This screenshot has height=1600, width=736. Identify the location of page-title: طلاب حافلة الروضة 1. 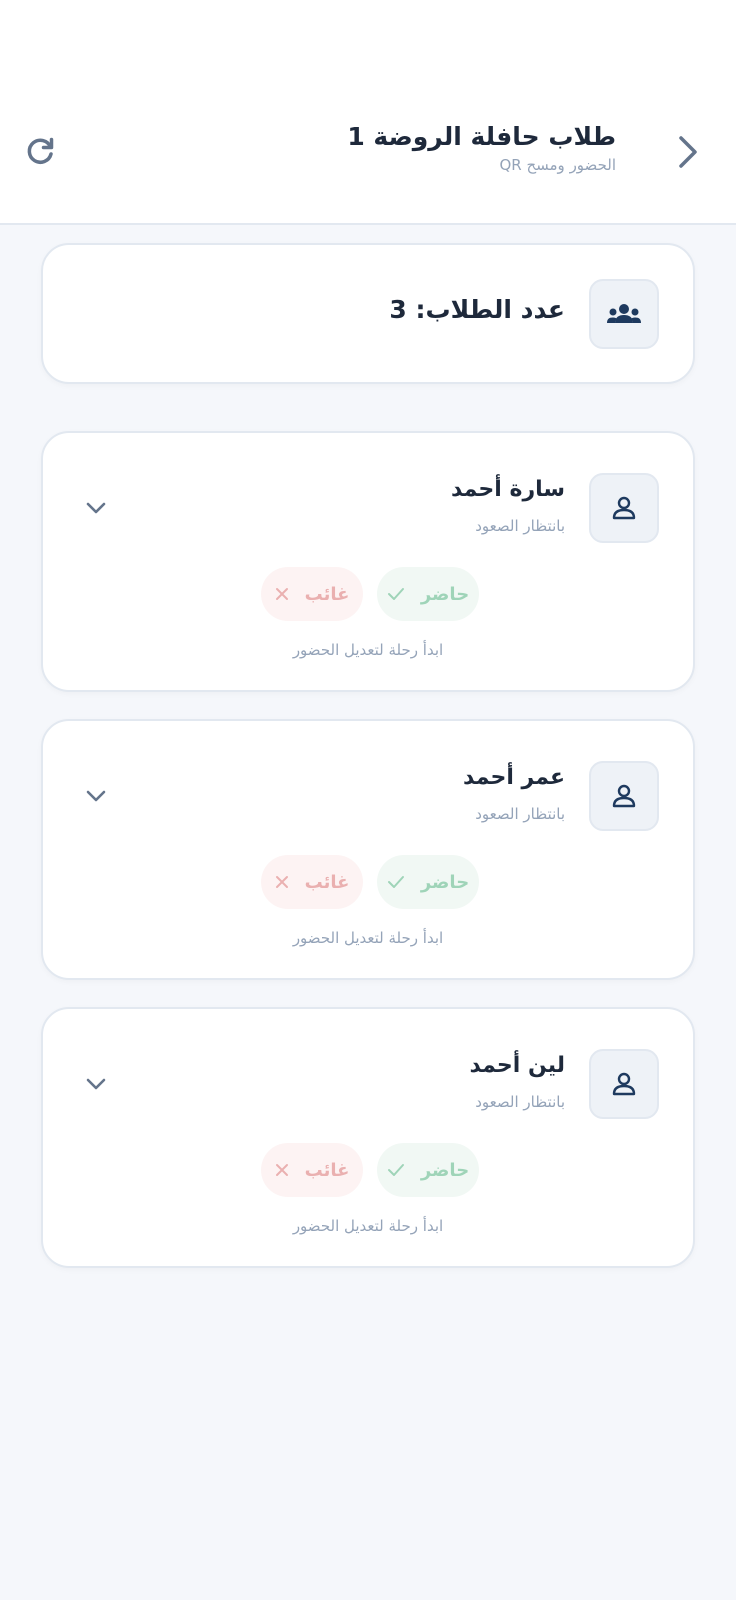
(481, 136).